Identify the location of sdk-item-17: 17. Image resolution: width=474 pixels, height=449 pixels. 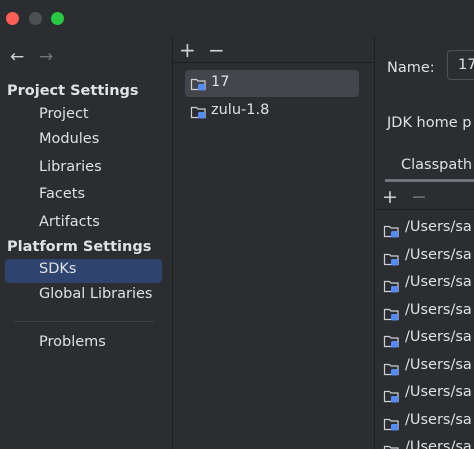
(272, 83).